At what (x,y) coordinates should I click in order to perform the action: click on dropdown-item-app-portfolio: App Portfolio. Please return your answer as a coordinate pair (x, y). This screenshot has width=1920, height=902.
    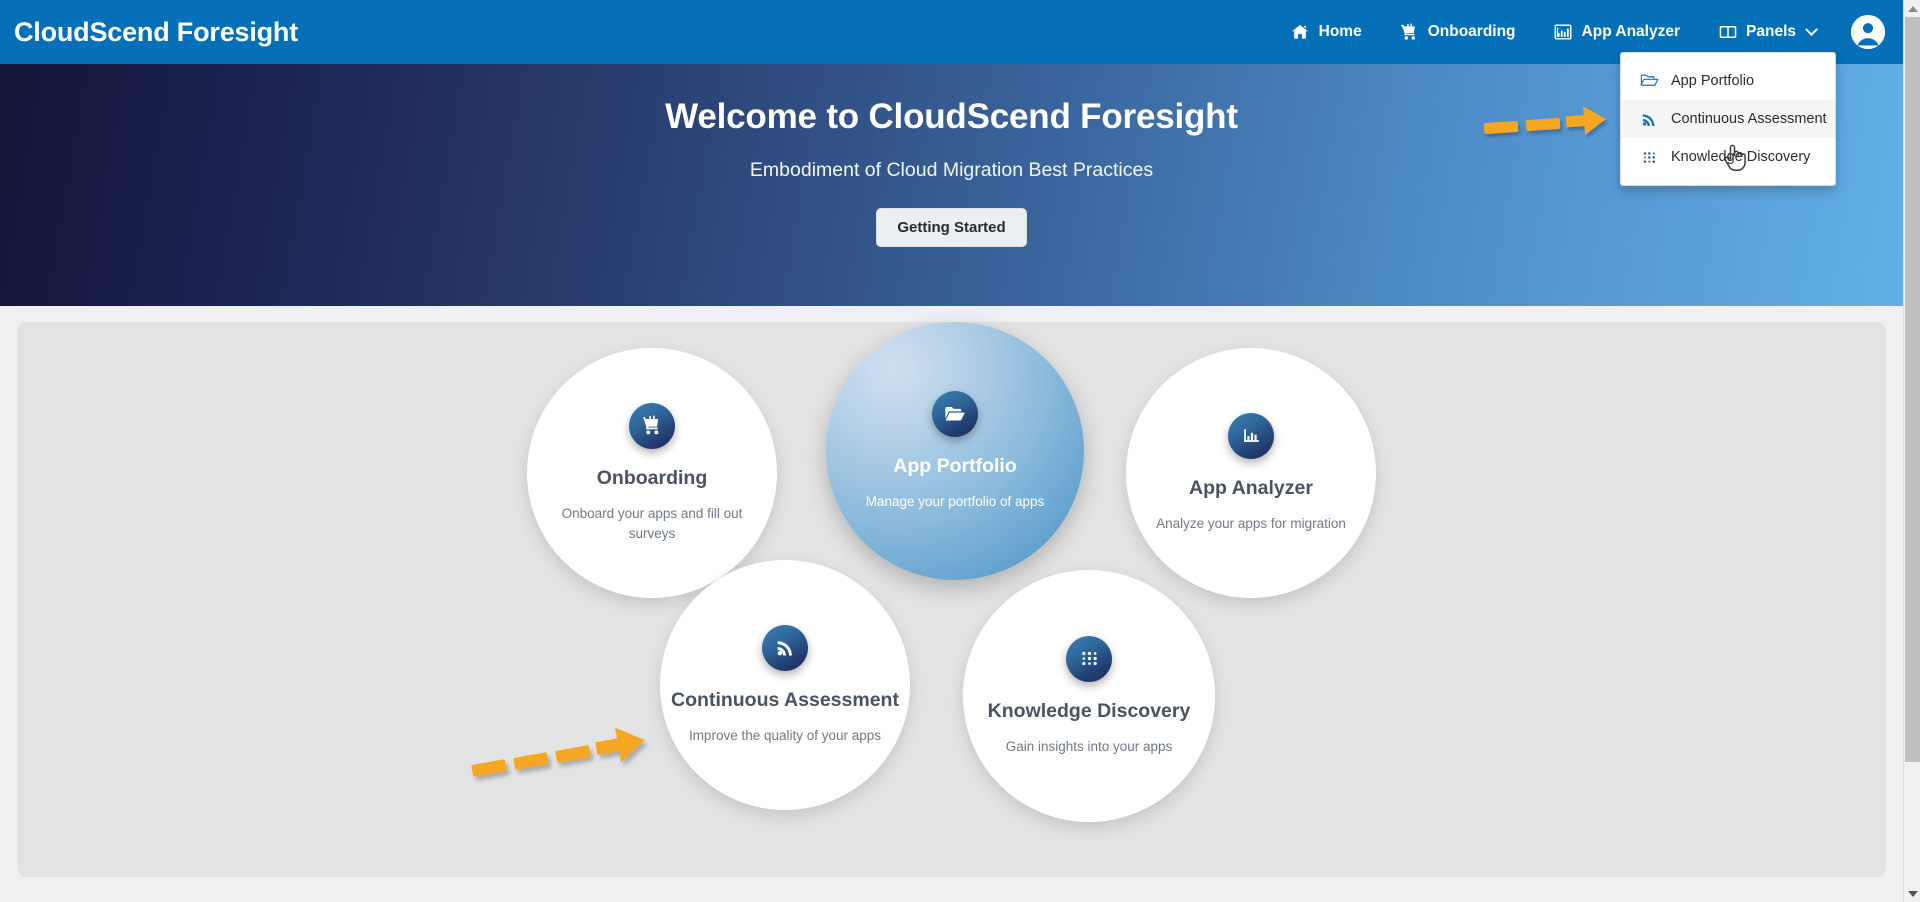
    Looking at the image, I should click on (1728, 81).